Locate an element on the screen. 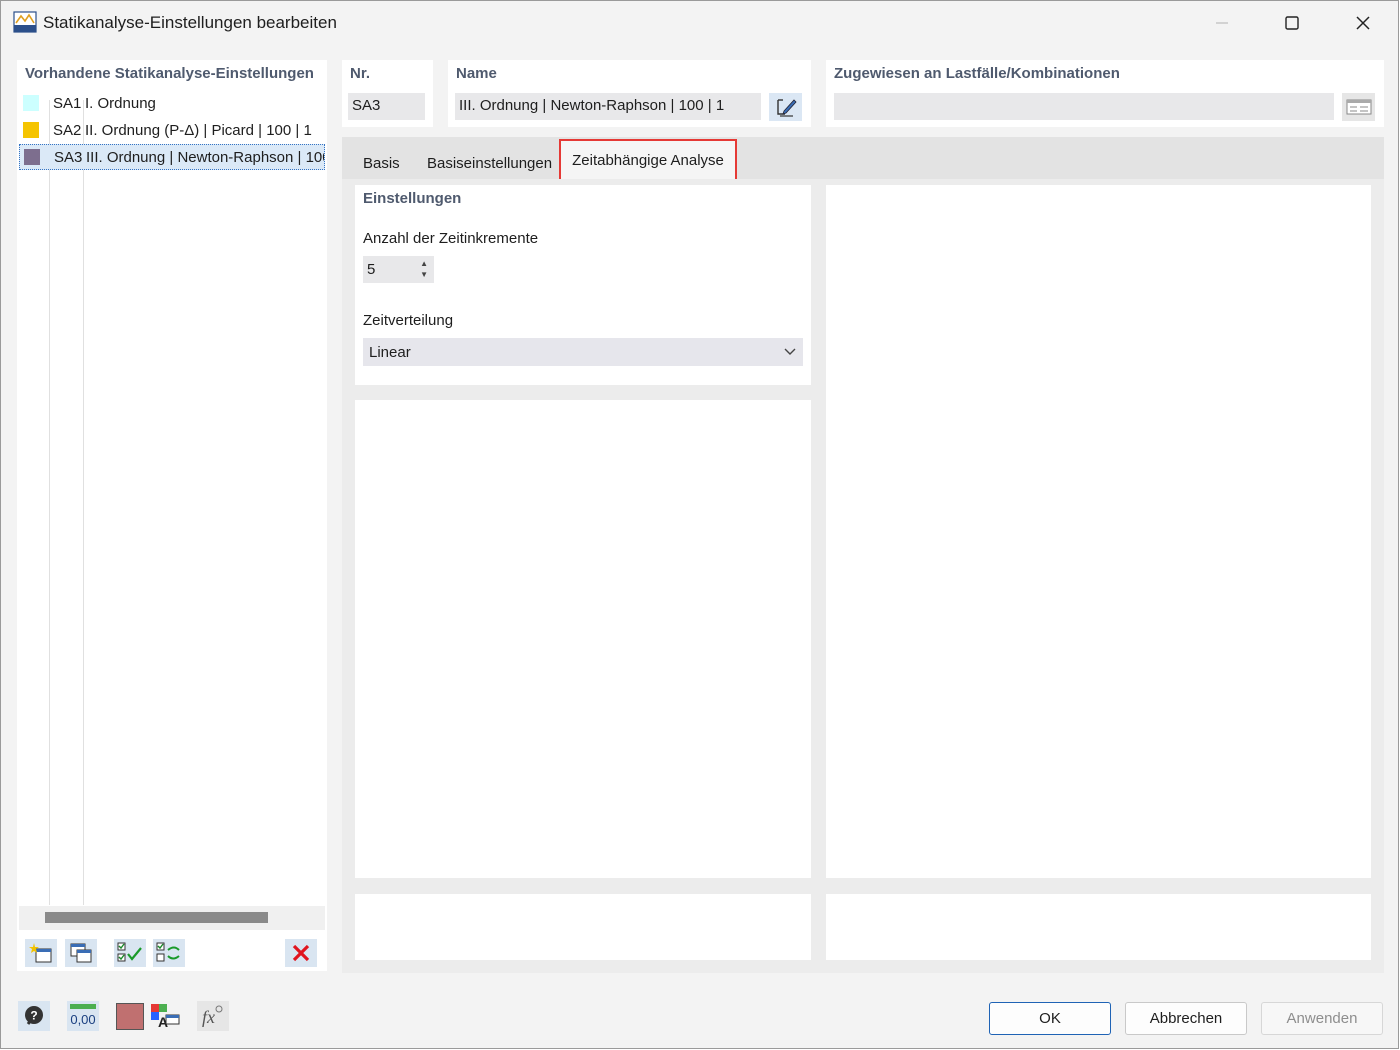 The height and width of the screenshot is (1050, 1400). minimize-icon is located at coordinates (1222, 23).